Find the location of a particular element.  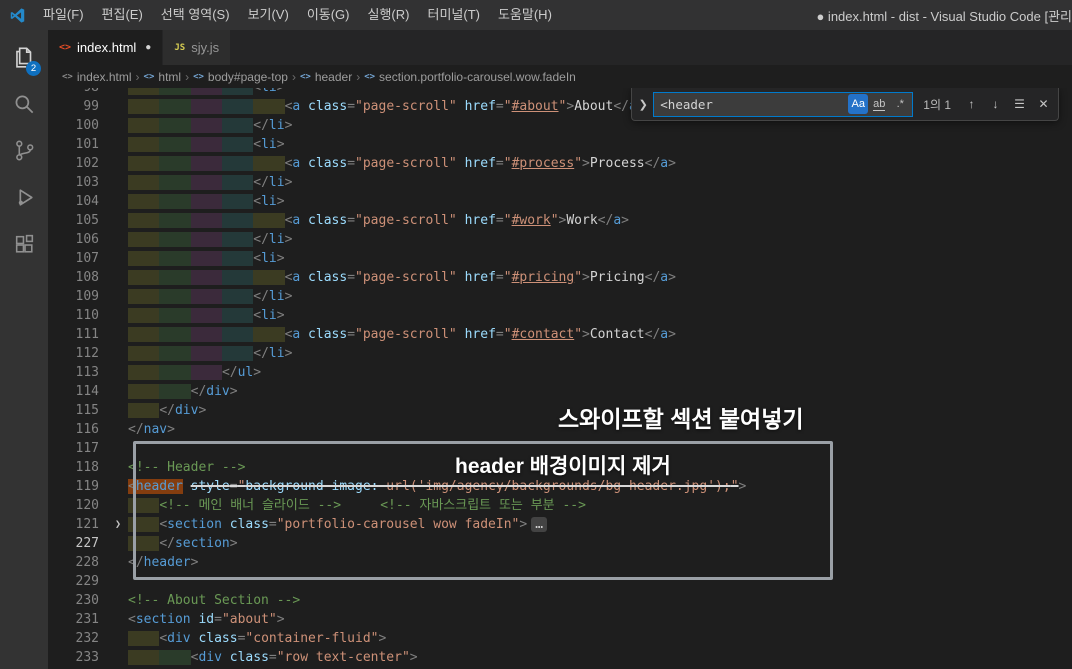

regex-toggle: .* is located at coordinates (900, 104).